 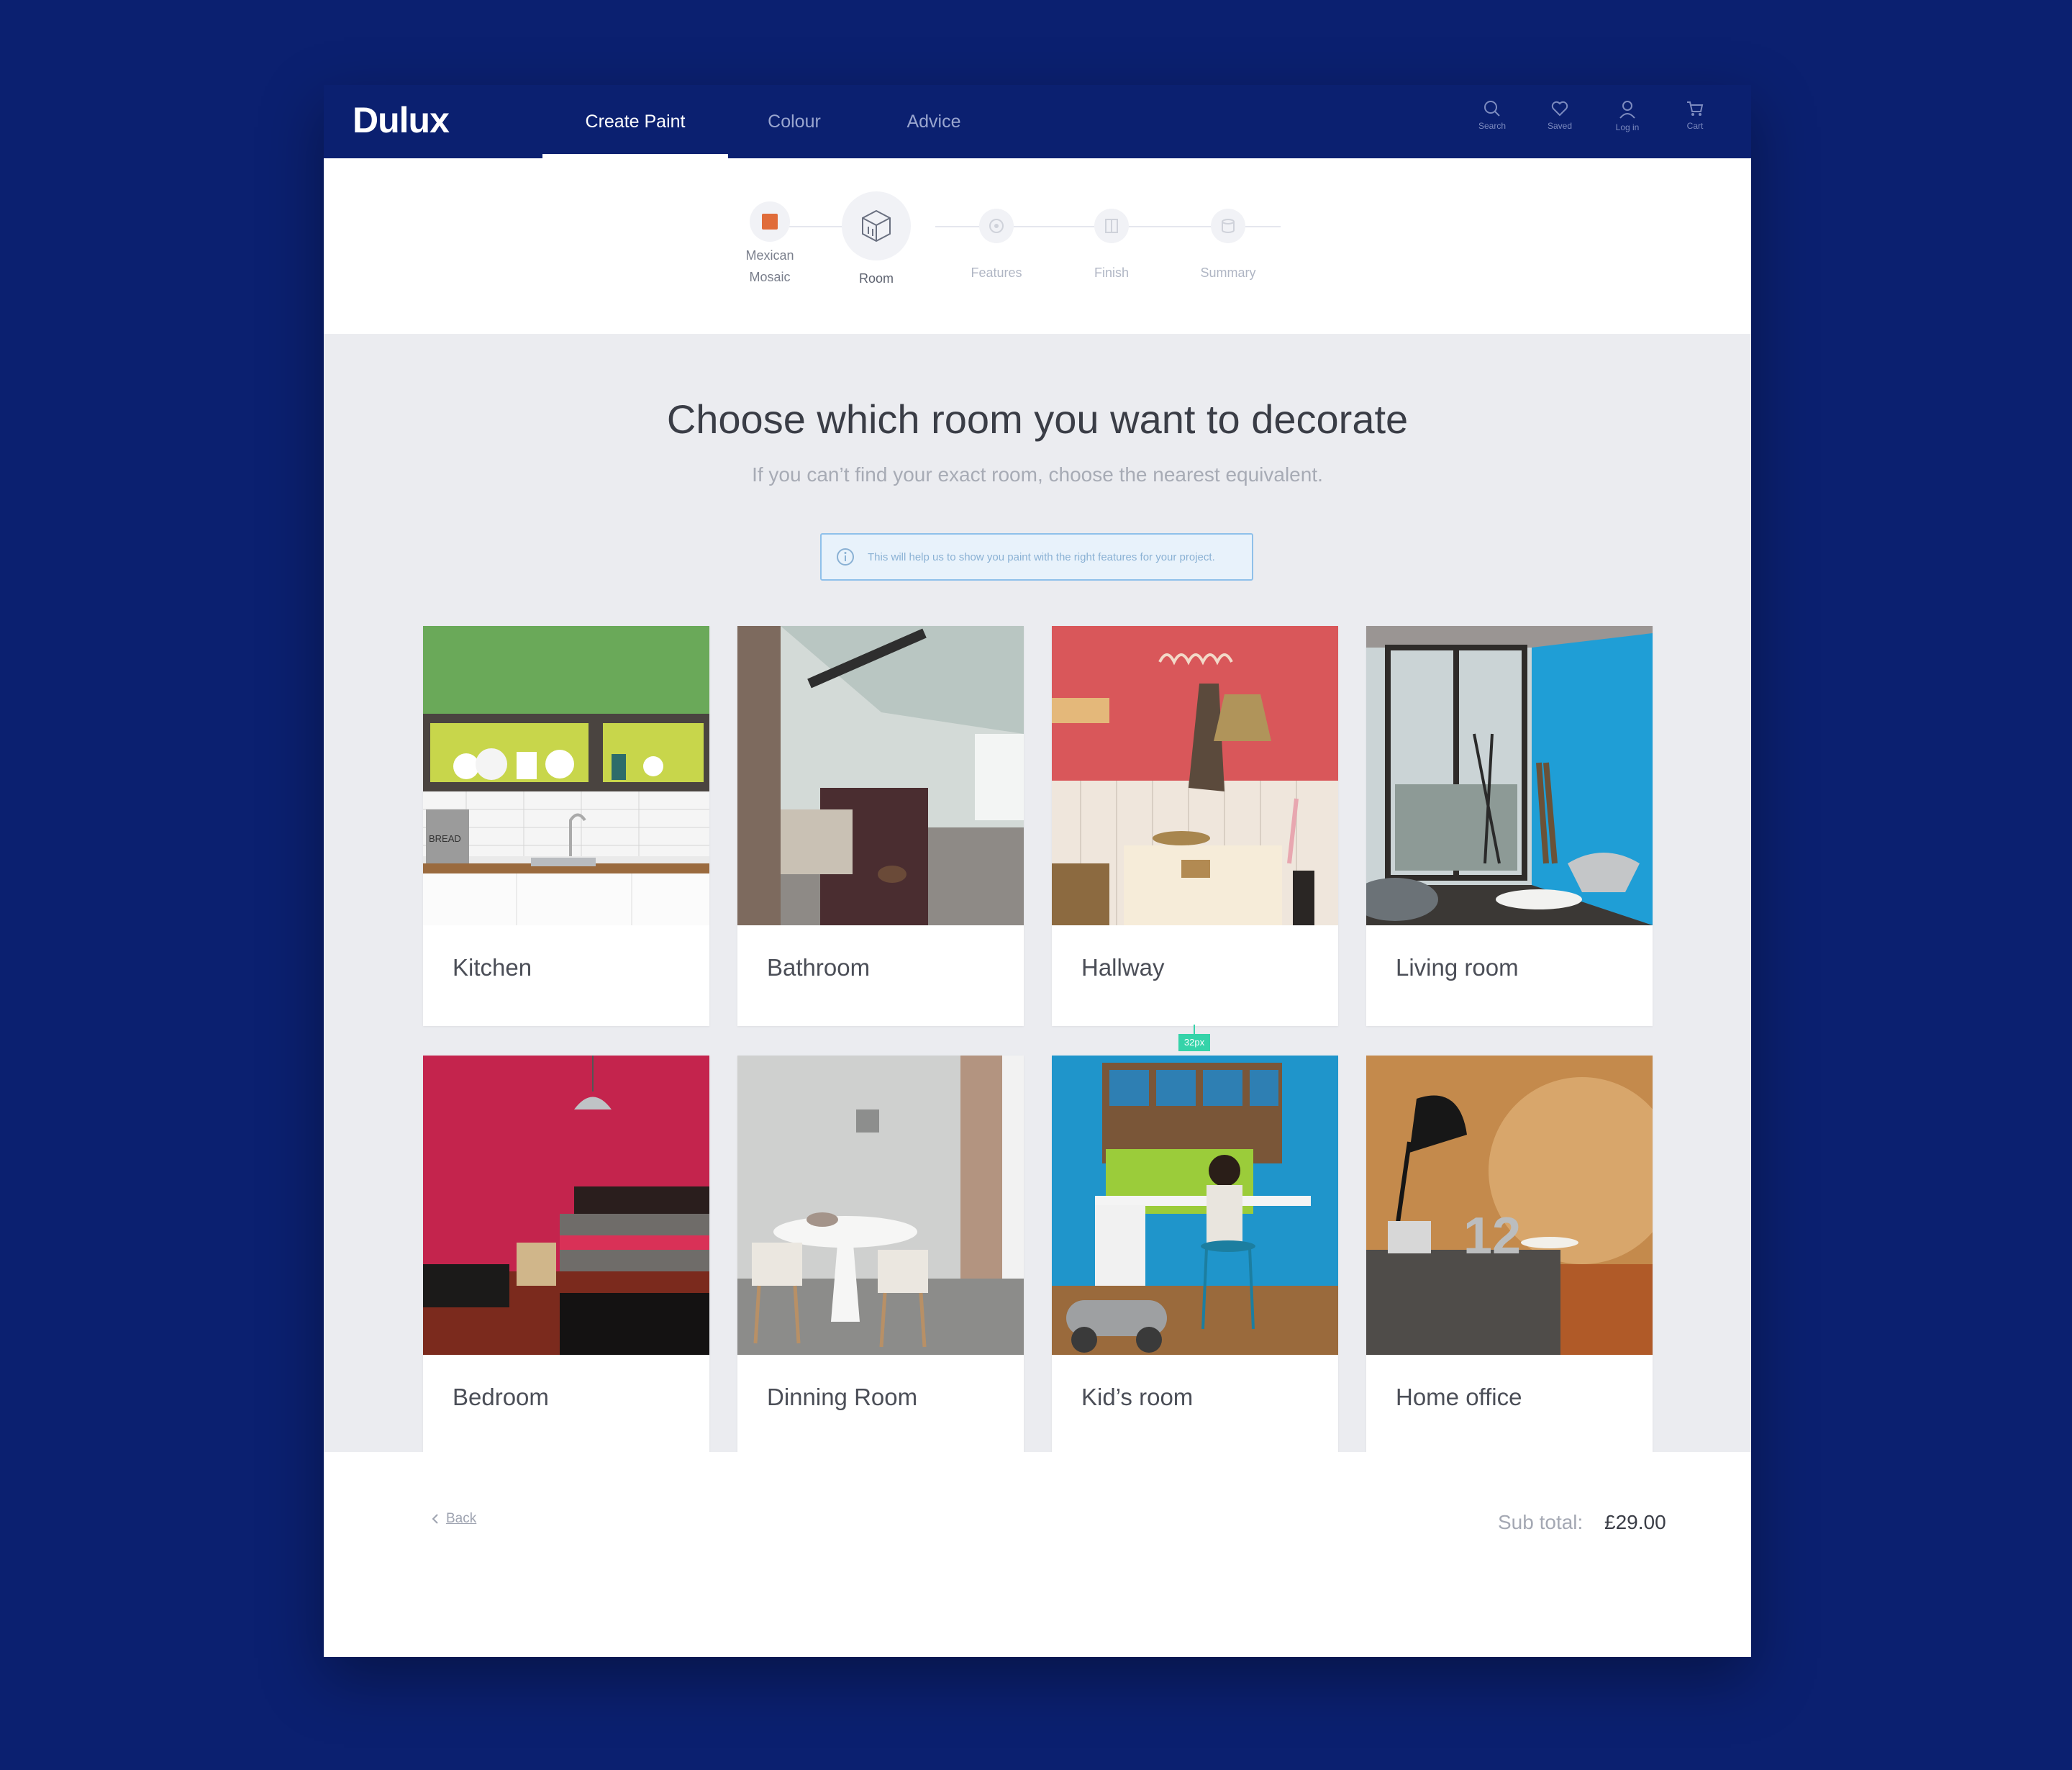 I want to click on step-summary-circle, so click(x=1228, y=226).